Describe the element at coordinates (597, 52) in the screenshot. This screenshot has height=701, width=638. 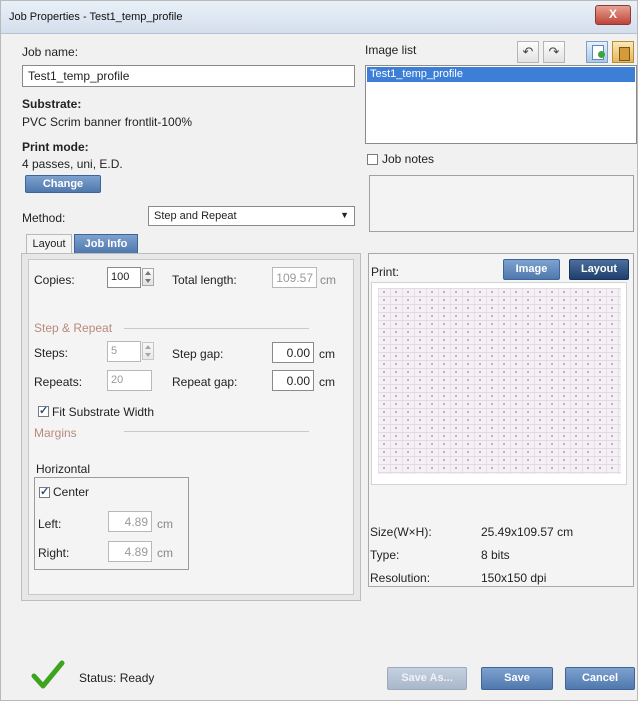
I see `add-image-icon` at that location.